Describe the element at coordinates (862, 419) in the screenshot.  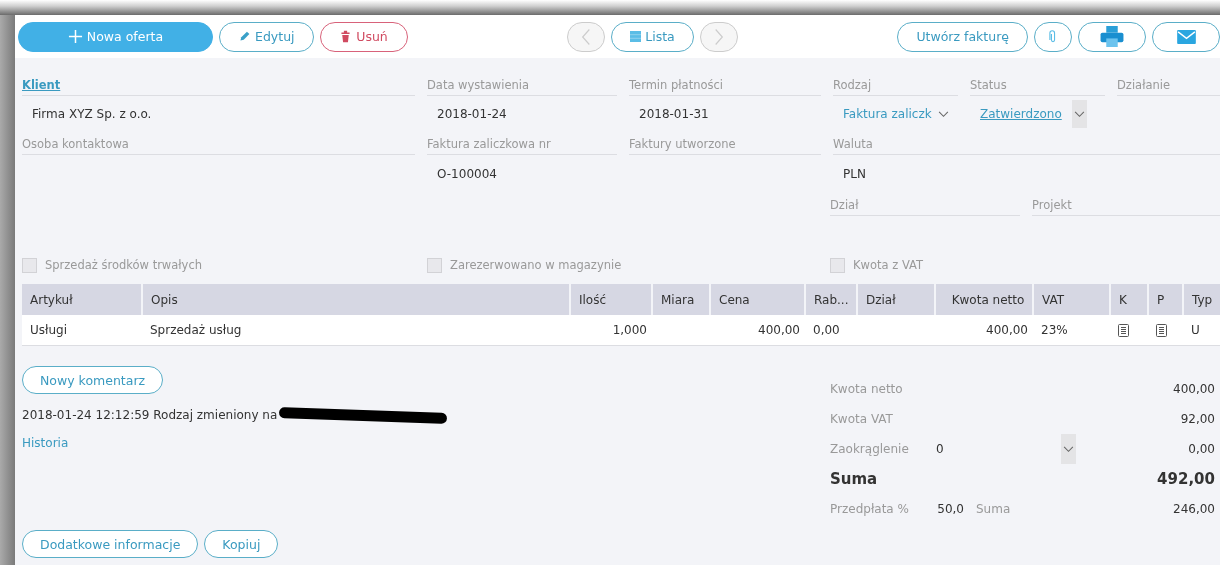
I see `total-label: Kwota VAT` at that location.